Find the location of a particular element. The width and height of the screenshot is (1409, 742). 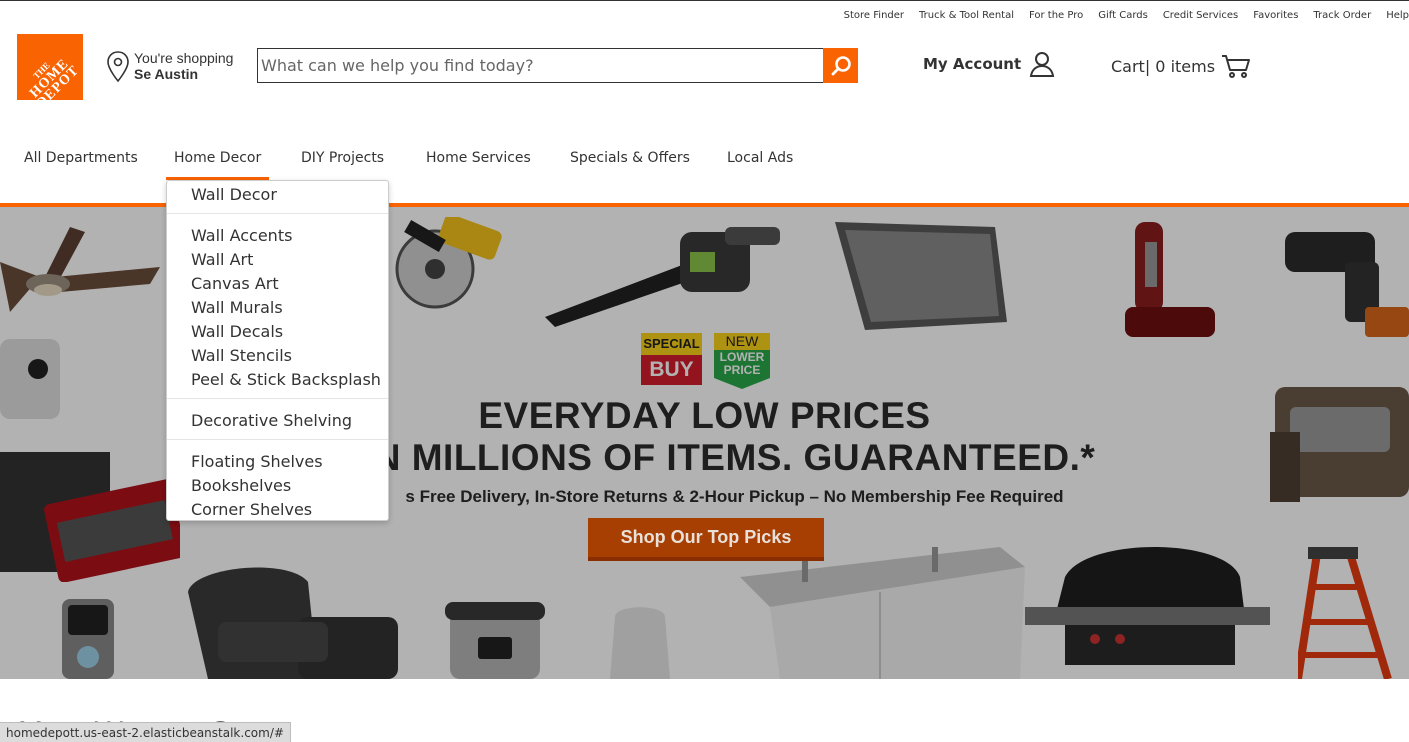

top-border is located at coordinates (704, 0).